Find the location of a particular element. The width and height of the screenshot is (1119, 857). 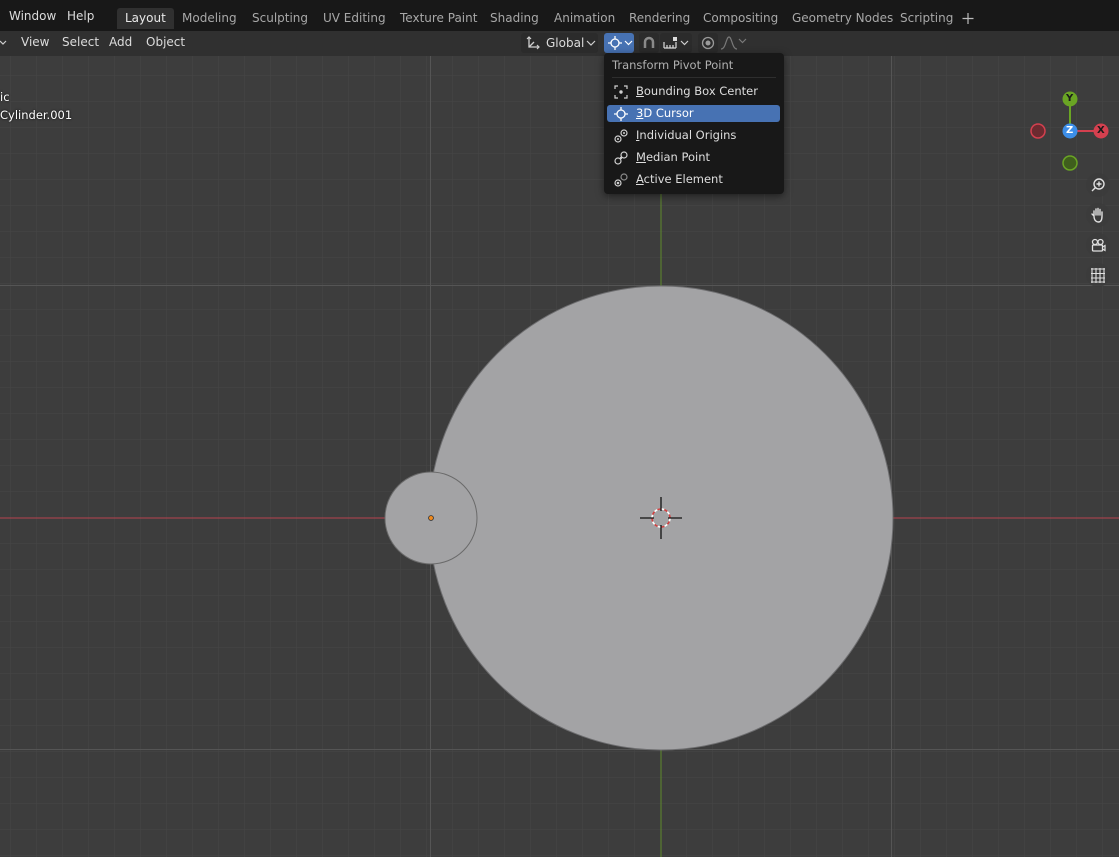

tab-layout: Layout is located at coordinates (145, 18).